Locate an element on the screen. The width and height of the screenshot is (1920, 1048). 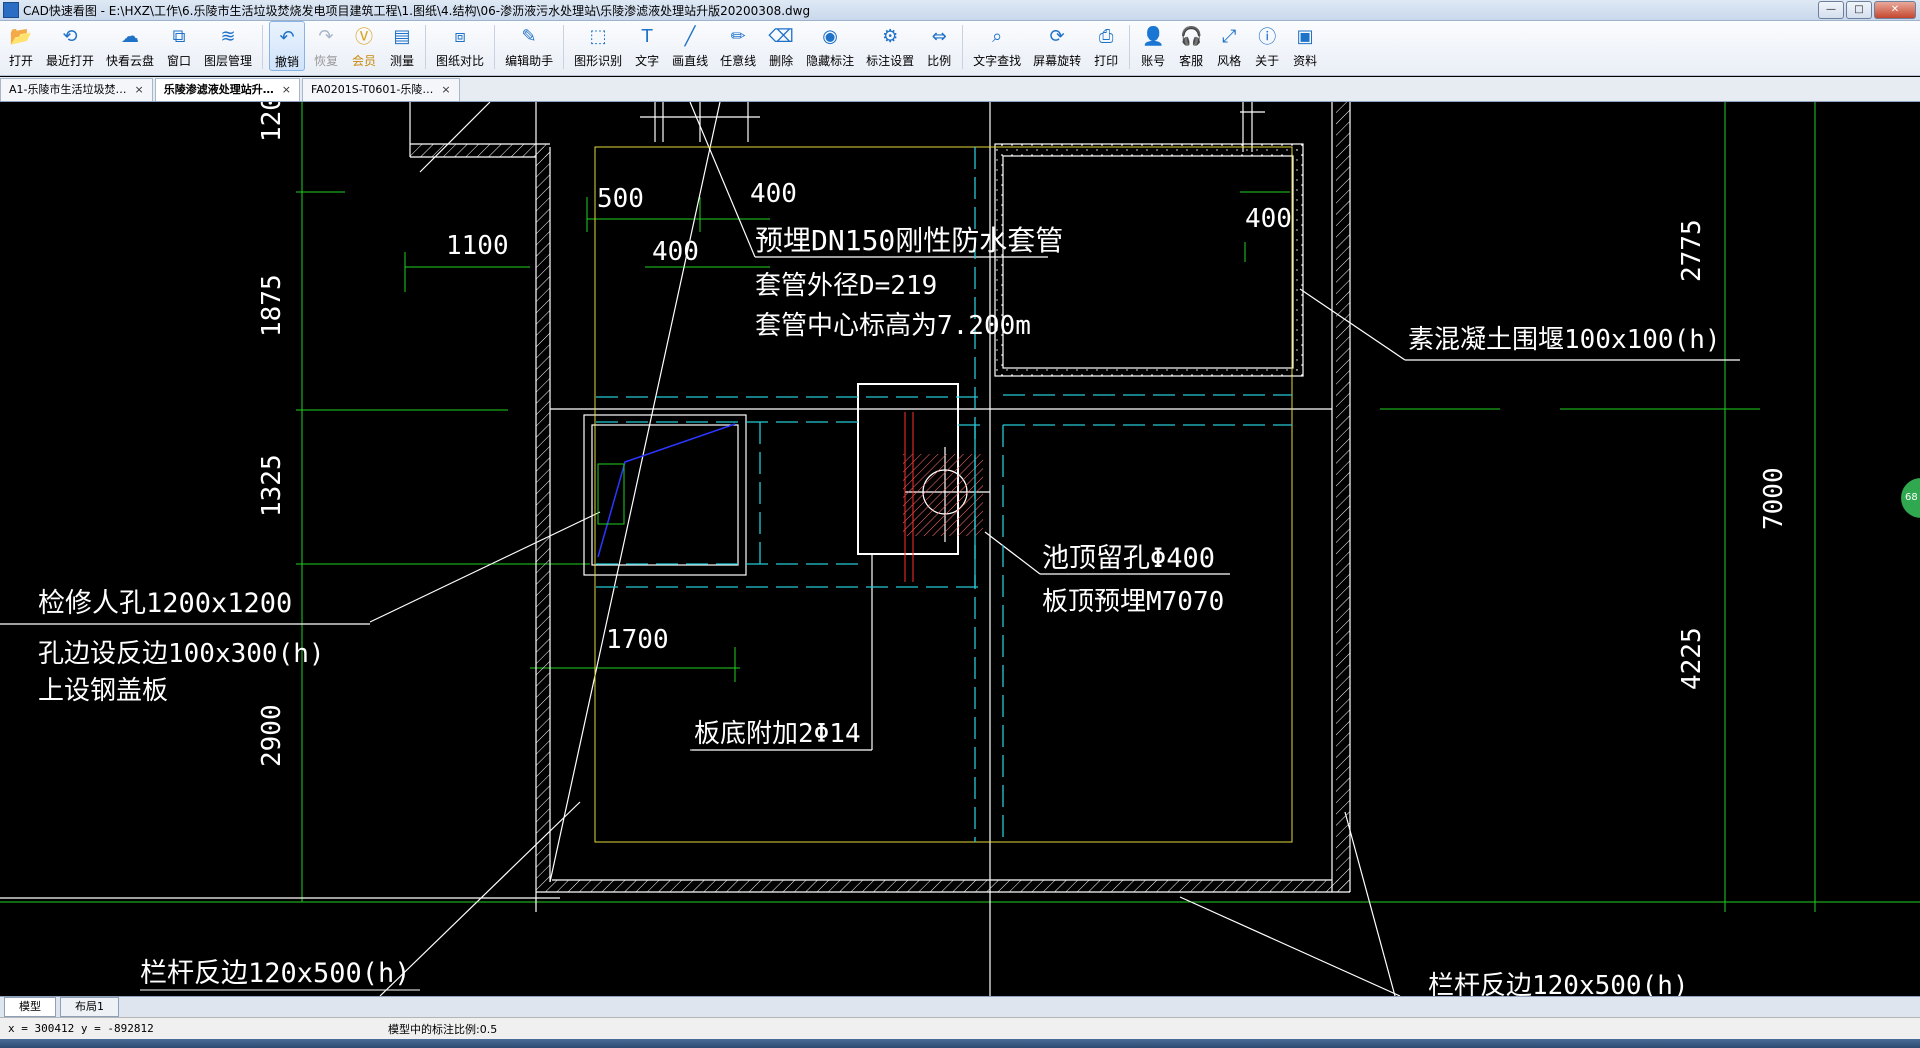
toolbar-button-text-search: ⌕ 文字查找 is located at coordinates (997, 46).